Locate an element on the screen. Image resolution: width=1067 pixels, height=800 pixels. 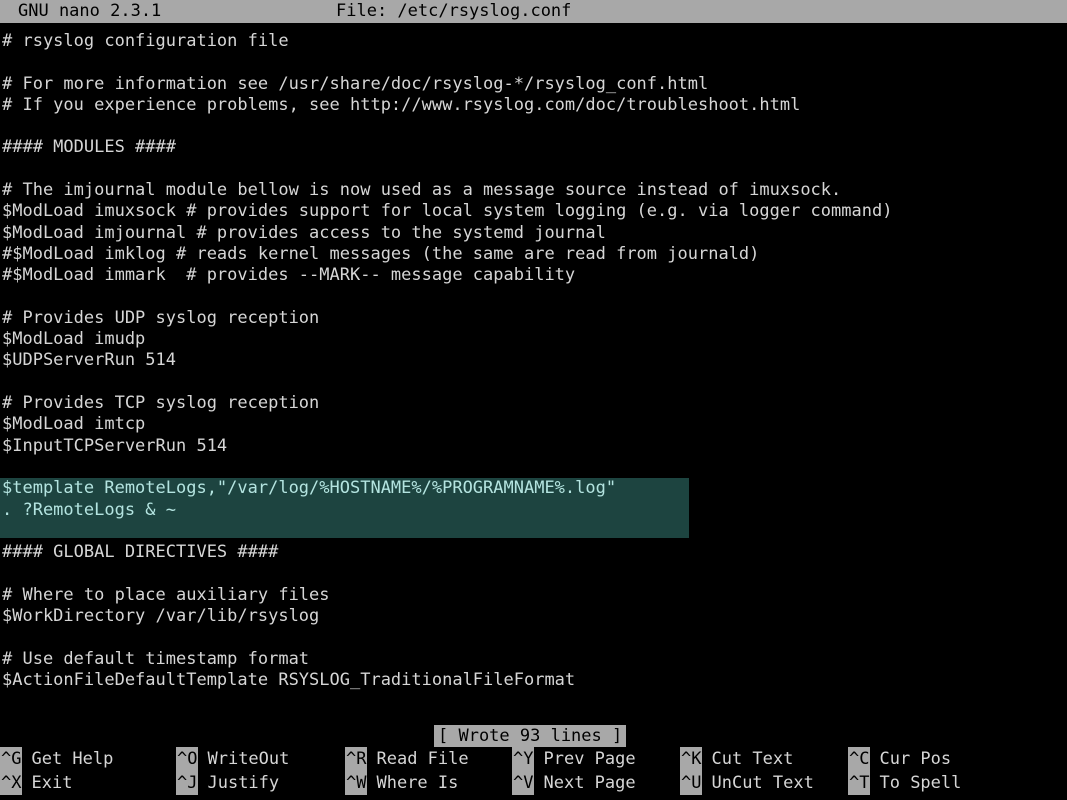
shortcut-label: Next Page is located at coordinates (589, 783).